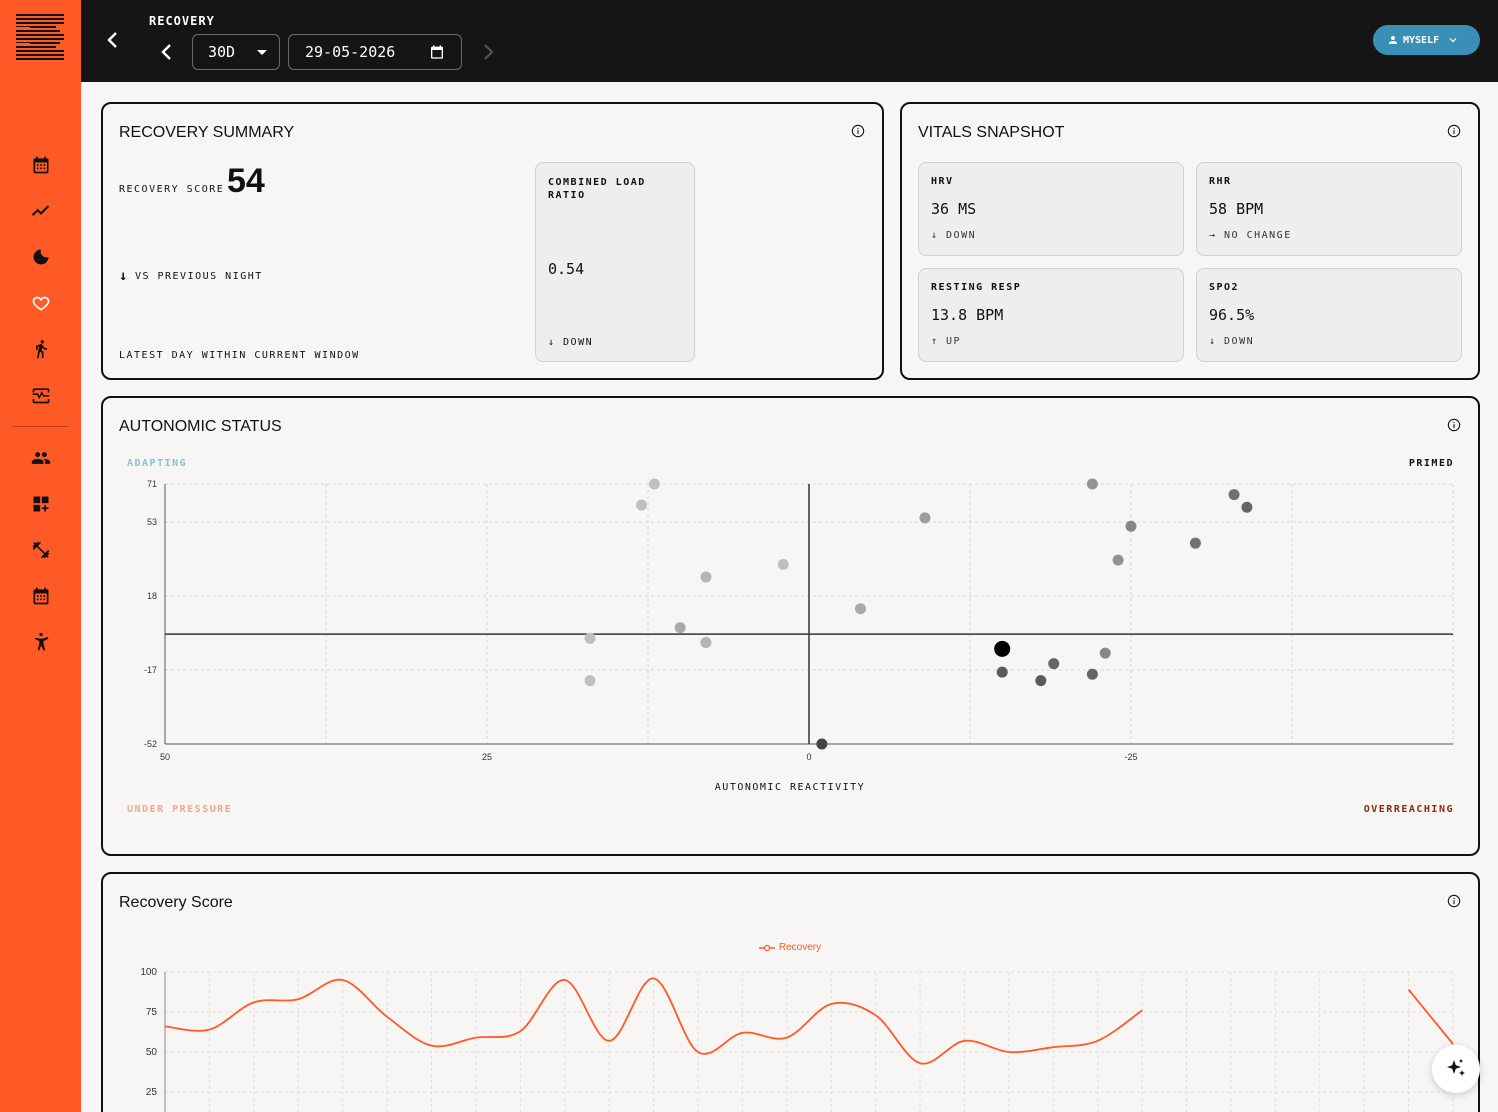 The image size is (1498, 1112). I want to click on y-tick-label: -52, so click(150, 744).